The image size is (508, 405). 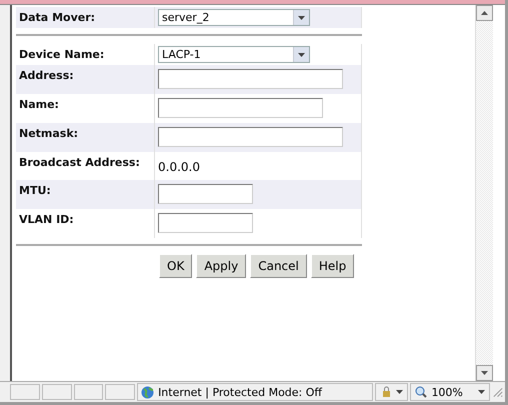 What do you see at coordinates (386, 392) in the screenshot?
I see `lock-icon` at bounding box center [386, 392].